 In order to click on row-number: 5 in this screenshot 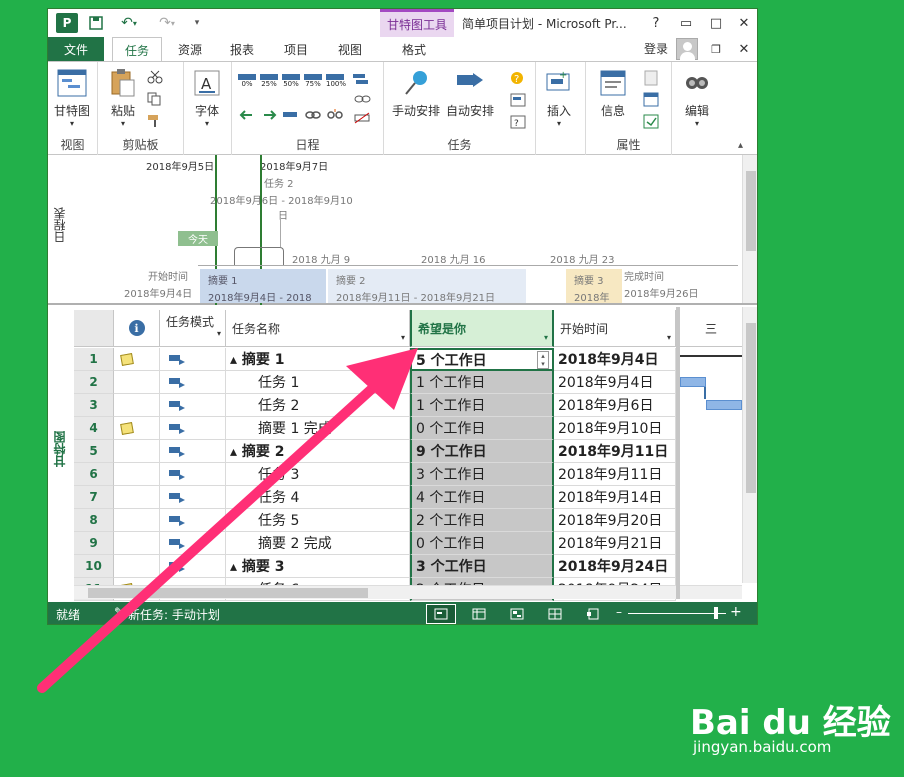, I will do `click(94, 451)`.